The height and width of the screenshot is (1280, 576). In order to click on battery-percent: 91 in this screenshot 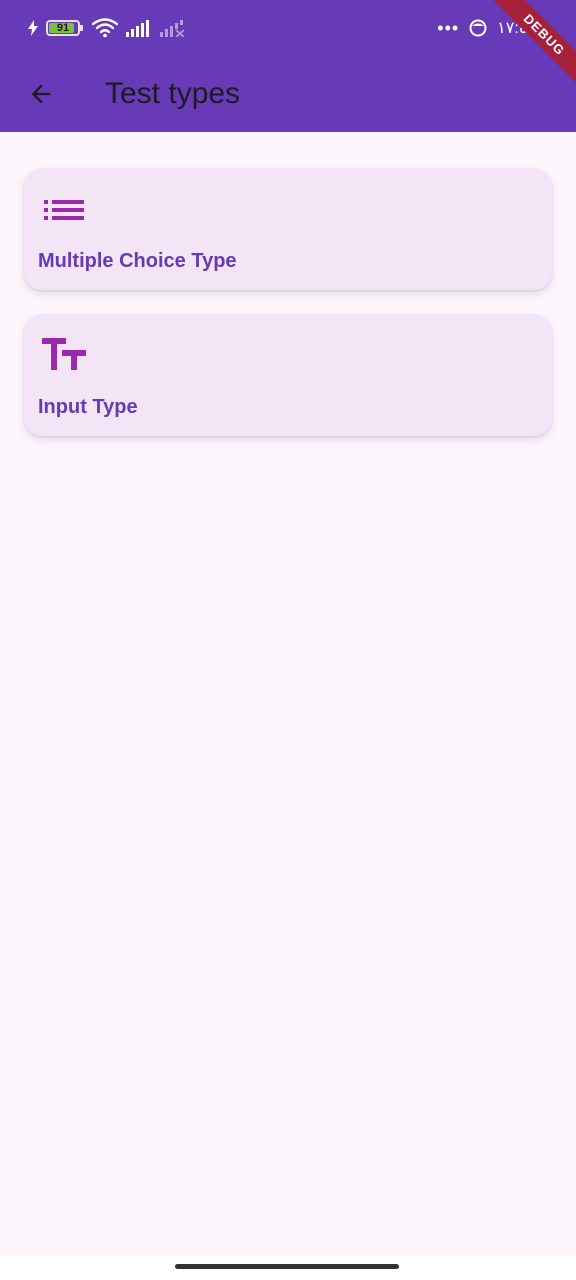, I will do `click(63, 27)`.